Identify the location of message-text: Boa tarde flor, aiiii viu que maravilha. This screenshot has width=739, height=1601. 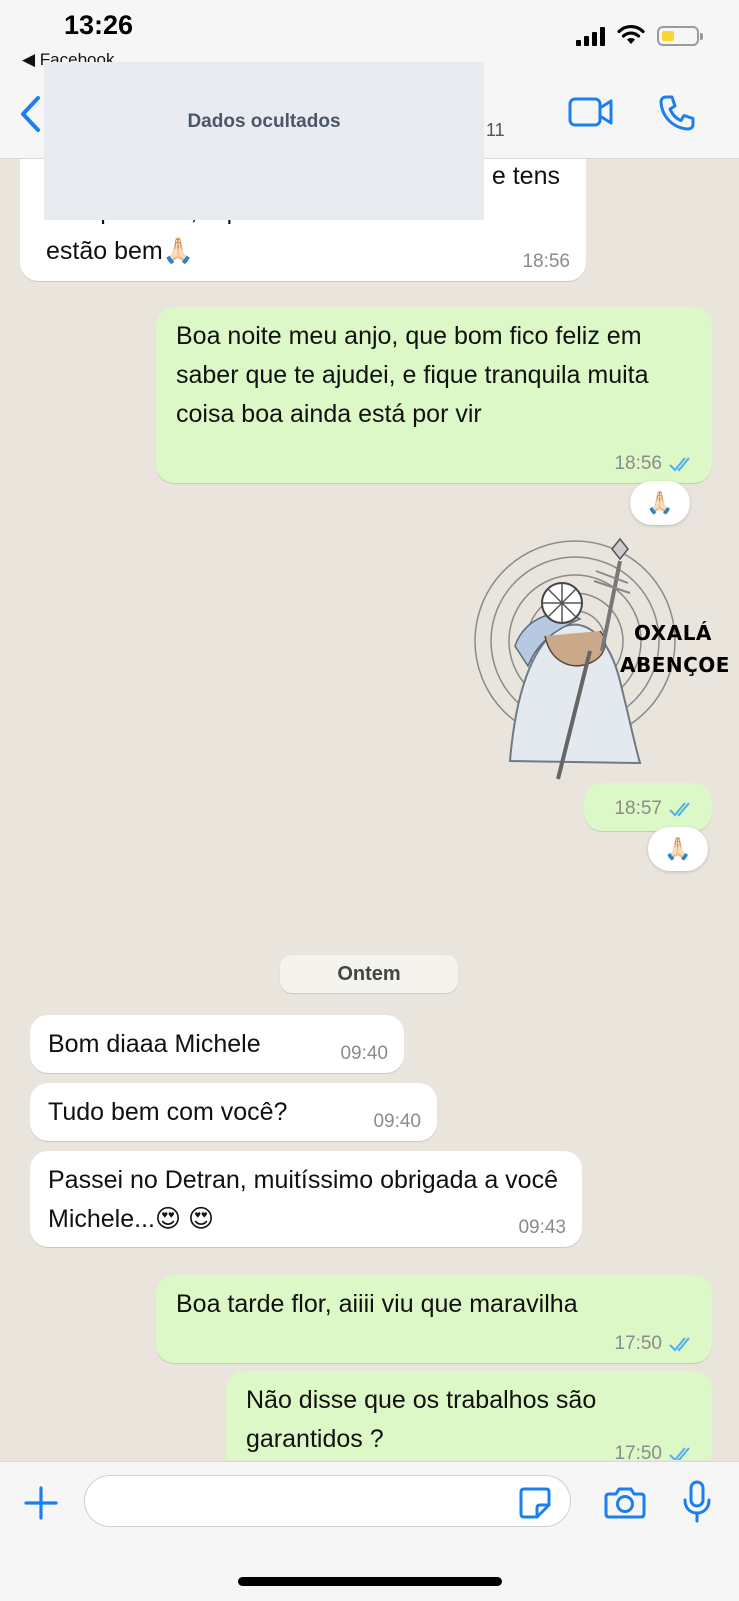
(377, 1304).